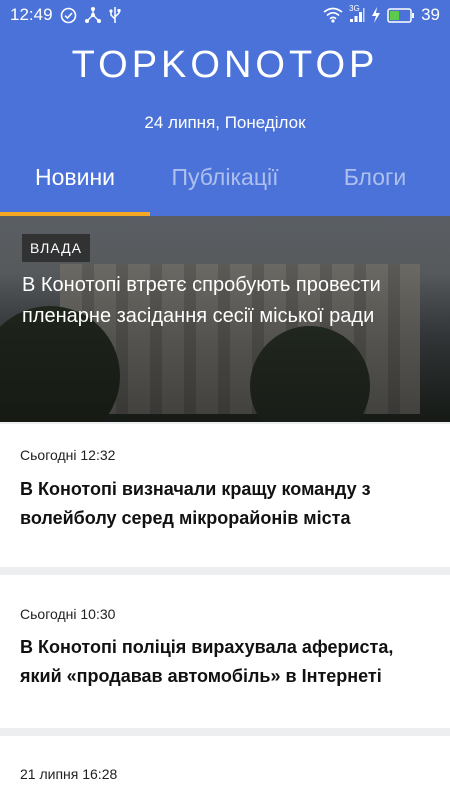  Describe the element at coordinates (75, 184) in the screenshot. I see `tab-news: Новини` at that location.